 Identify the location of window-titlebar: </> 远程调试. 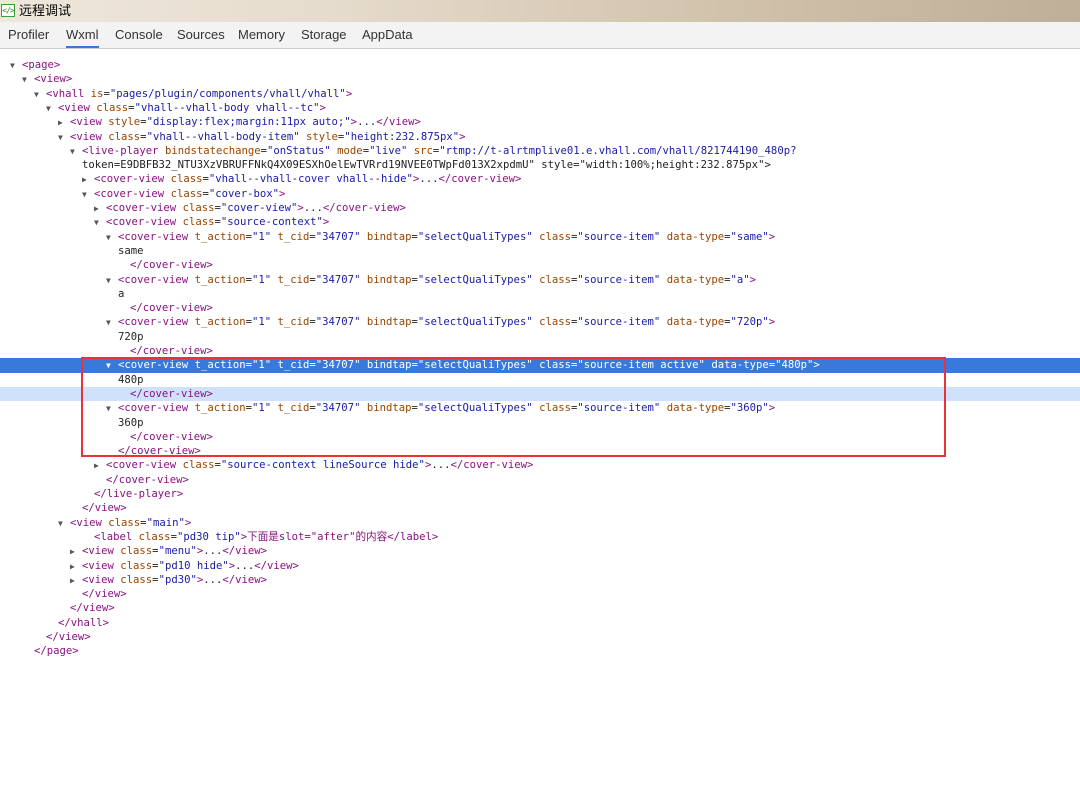
(540, 11).